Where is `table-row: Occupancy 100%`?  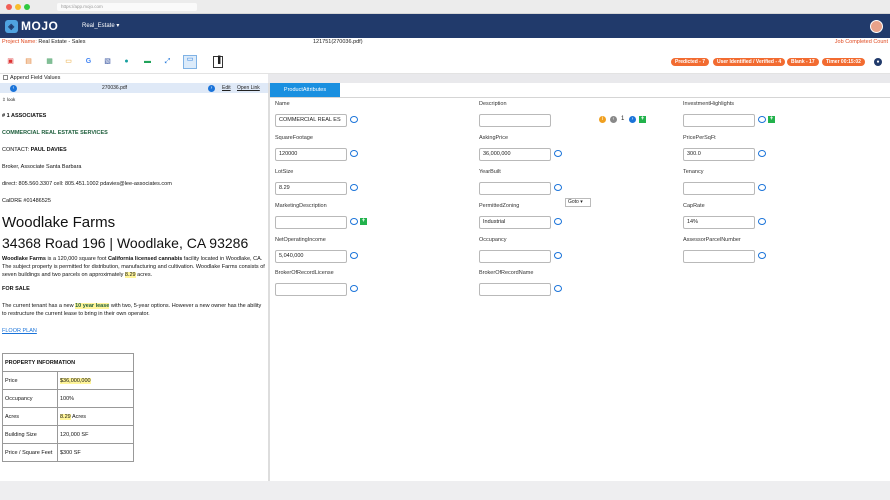 table-row: Occupancy 100% is located at coordinates (68, 398).